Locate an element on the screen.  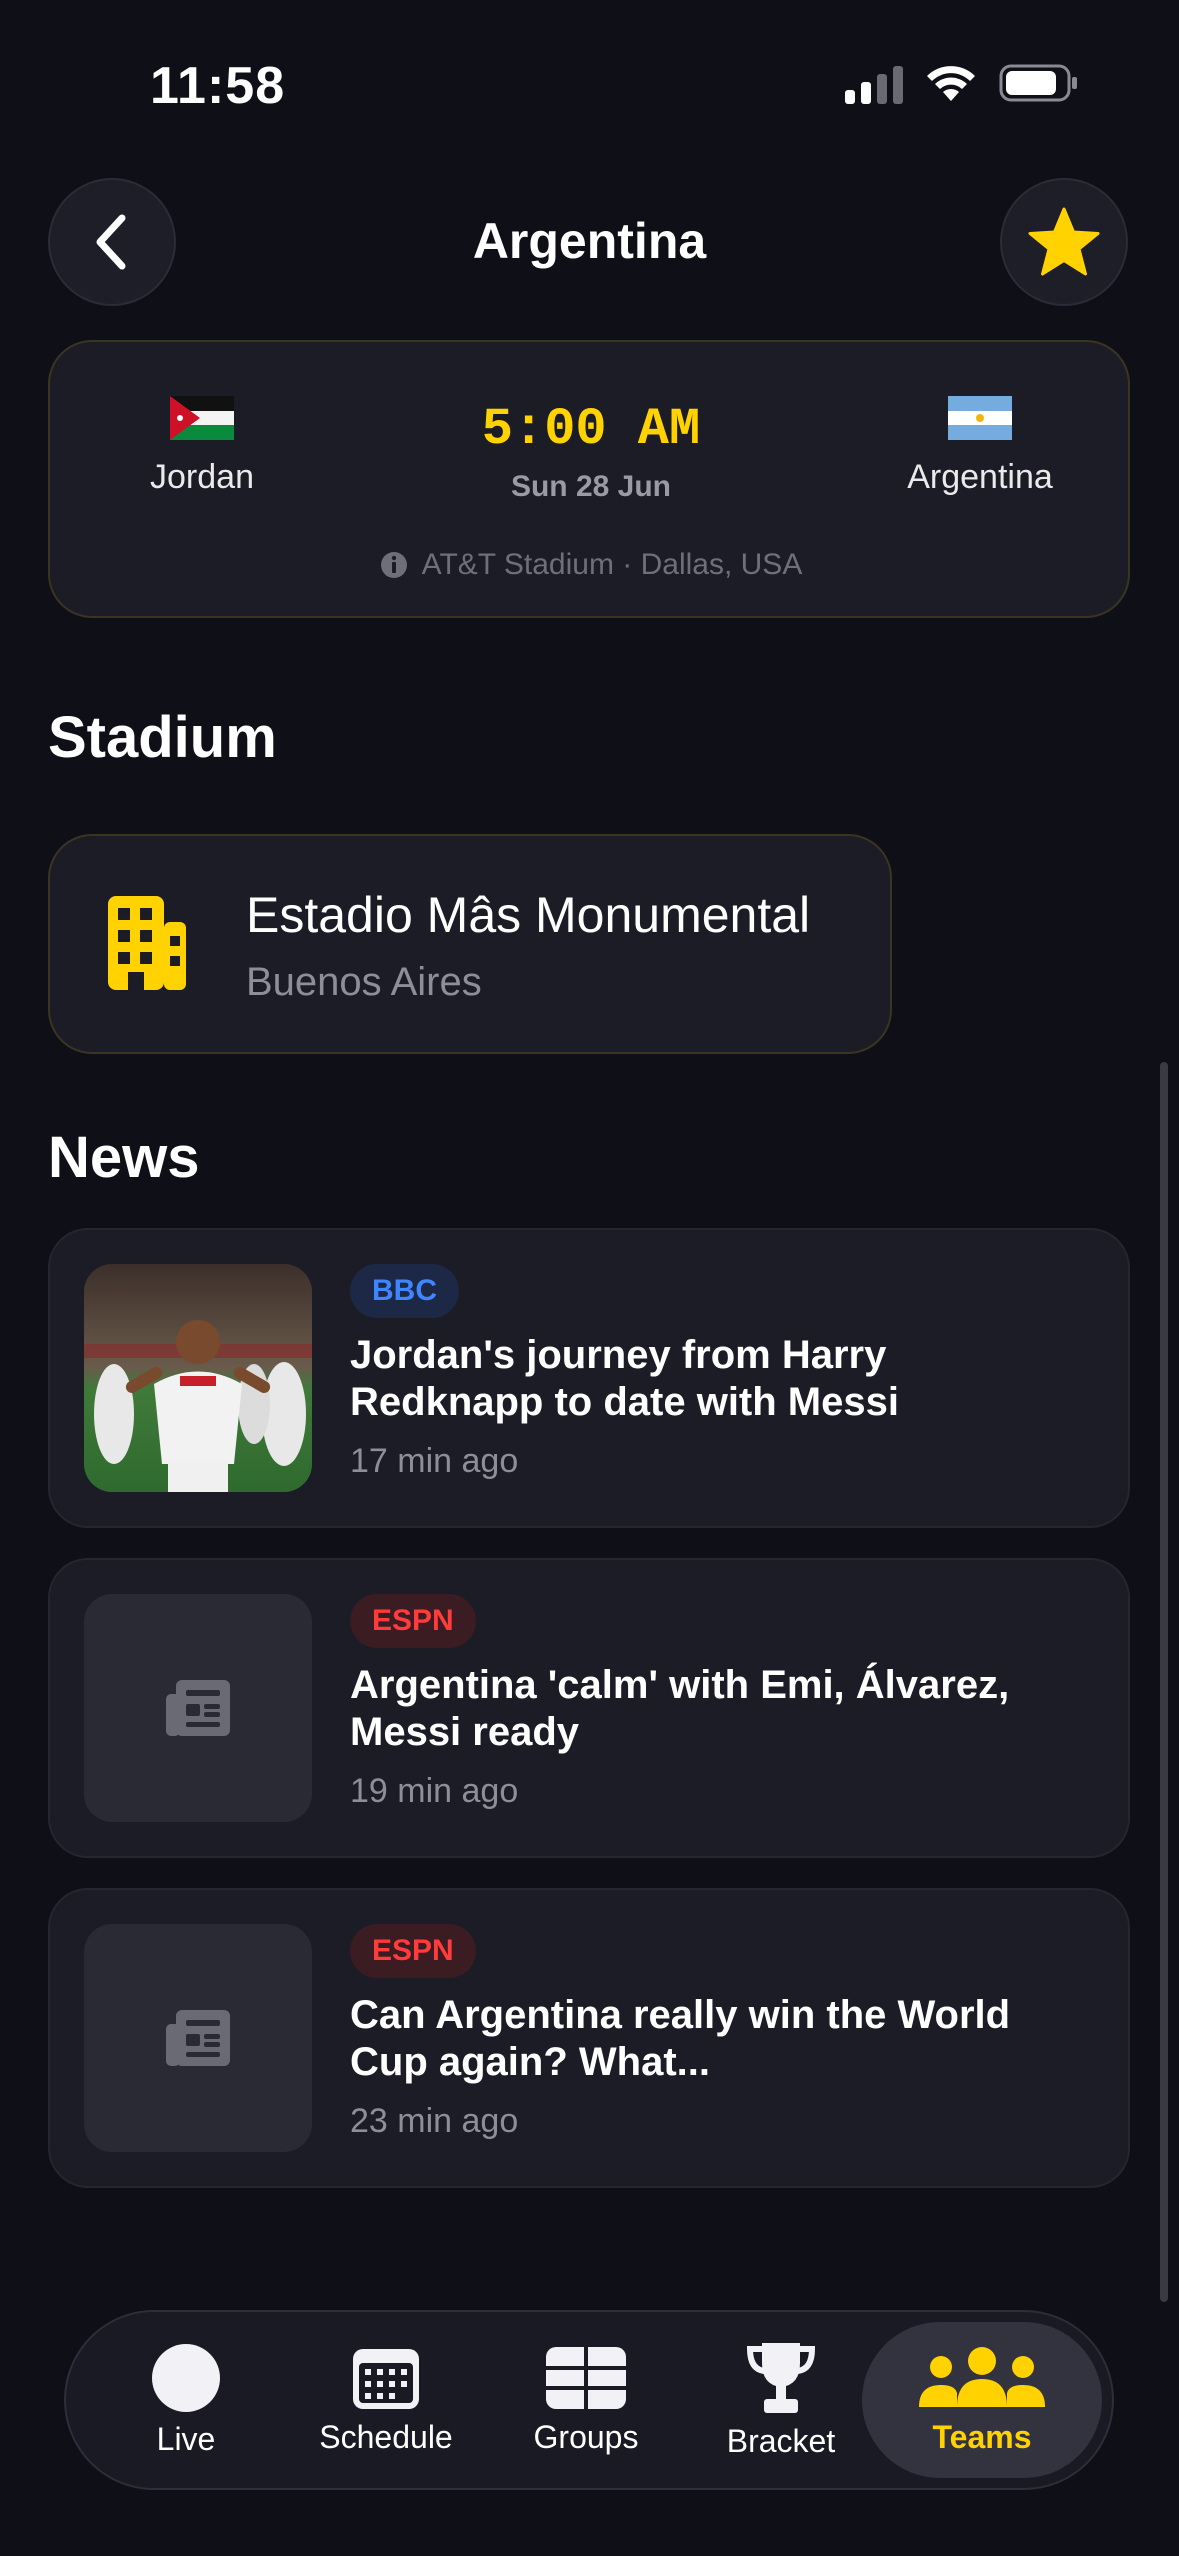
building-icon is located at coordinates (147, 943).